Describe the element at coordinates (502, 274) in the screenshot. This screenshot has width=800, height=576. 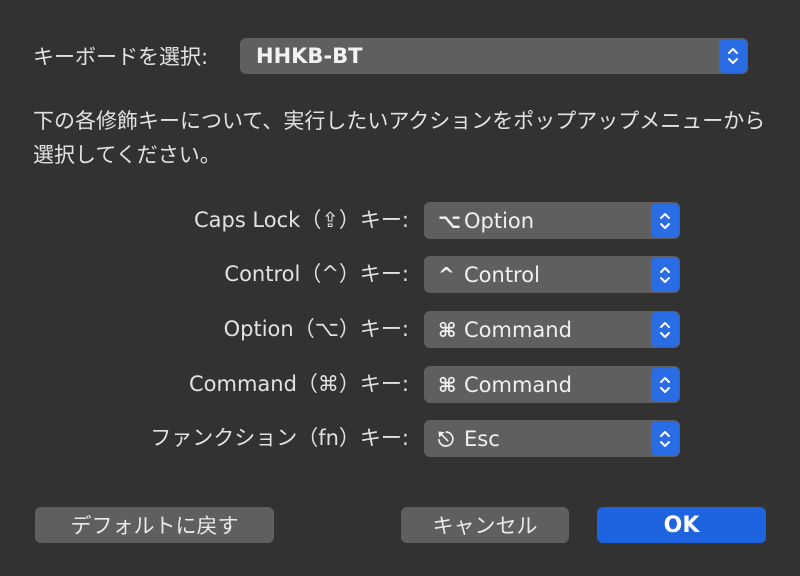
I see `modifier-select-value: Control` at that location.